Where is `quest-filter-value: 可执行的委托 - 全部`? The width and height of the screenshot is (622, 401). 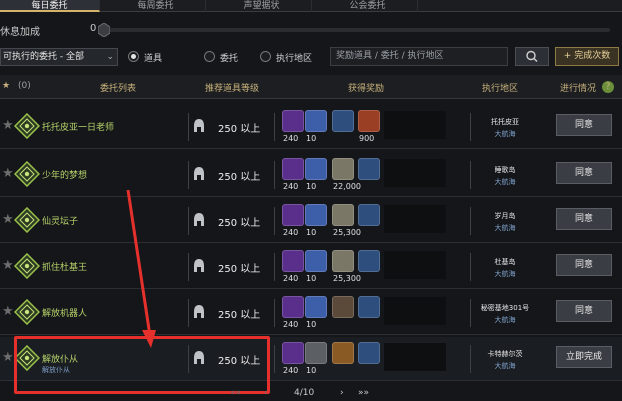
quest-filter-value: 可执行的委托 - 全部 is located at coordinates (43, 57).